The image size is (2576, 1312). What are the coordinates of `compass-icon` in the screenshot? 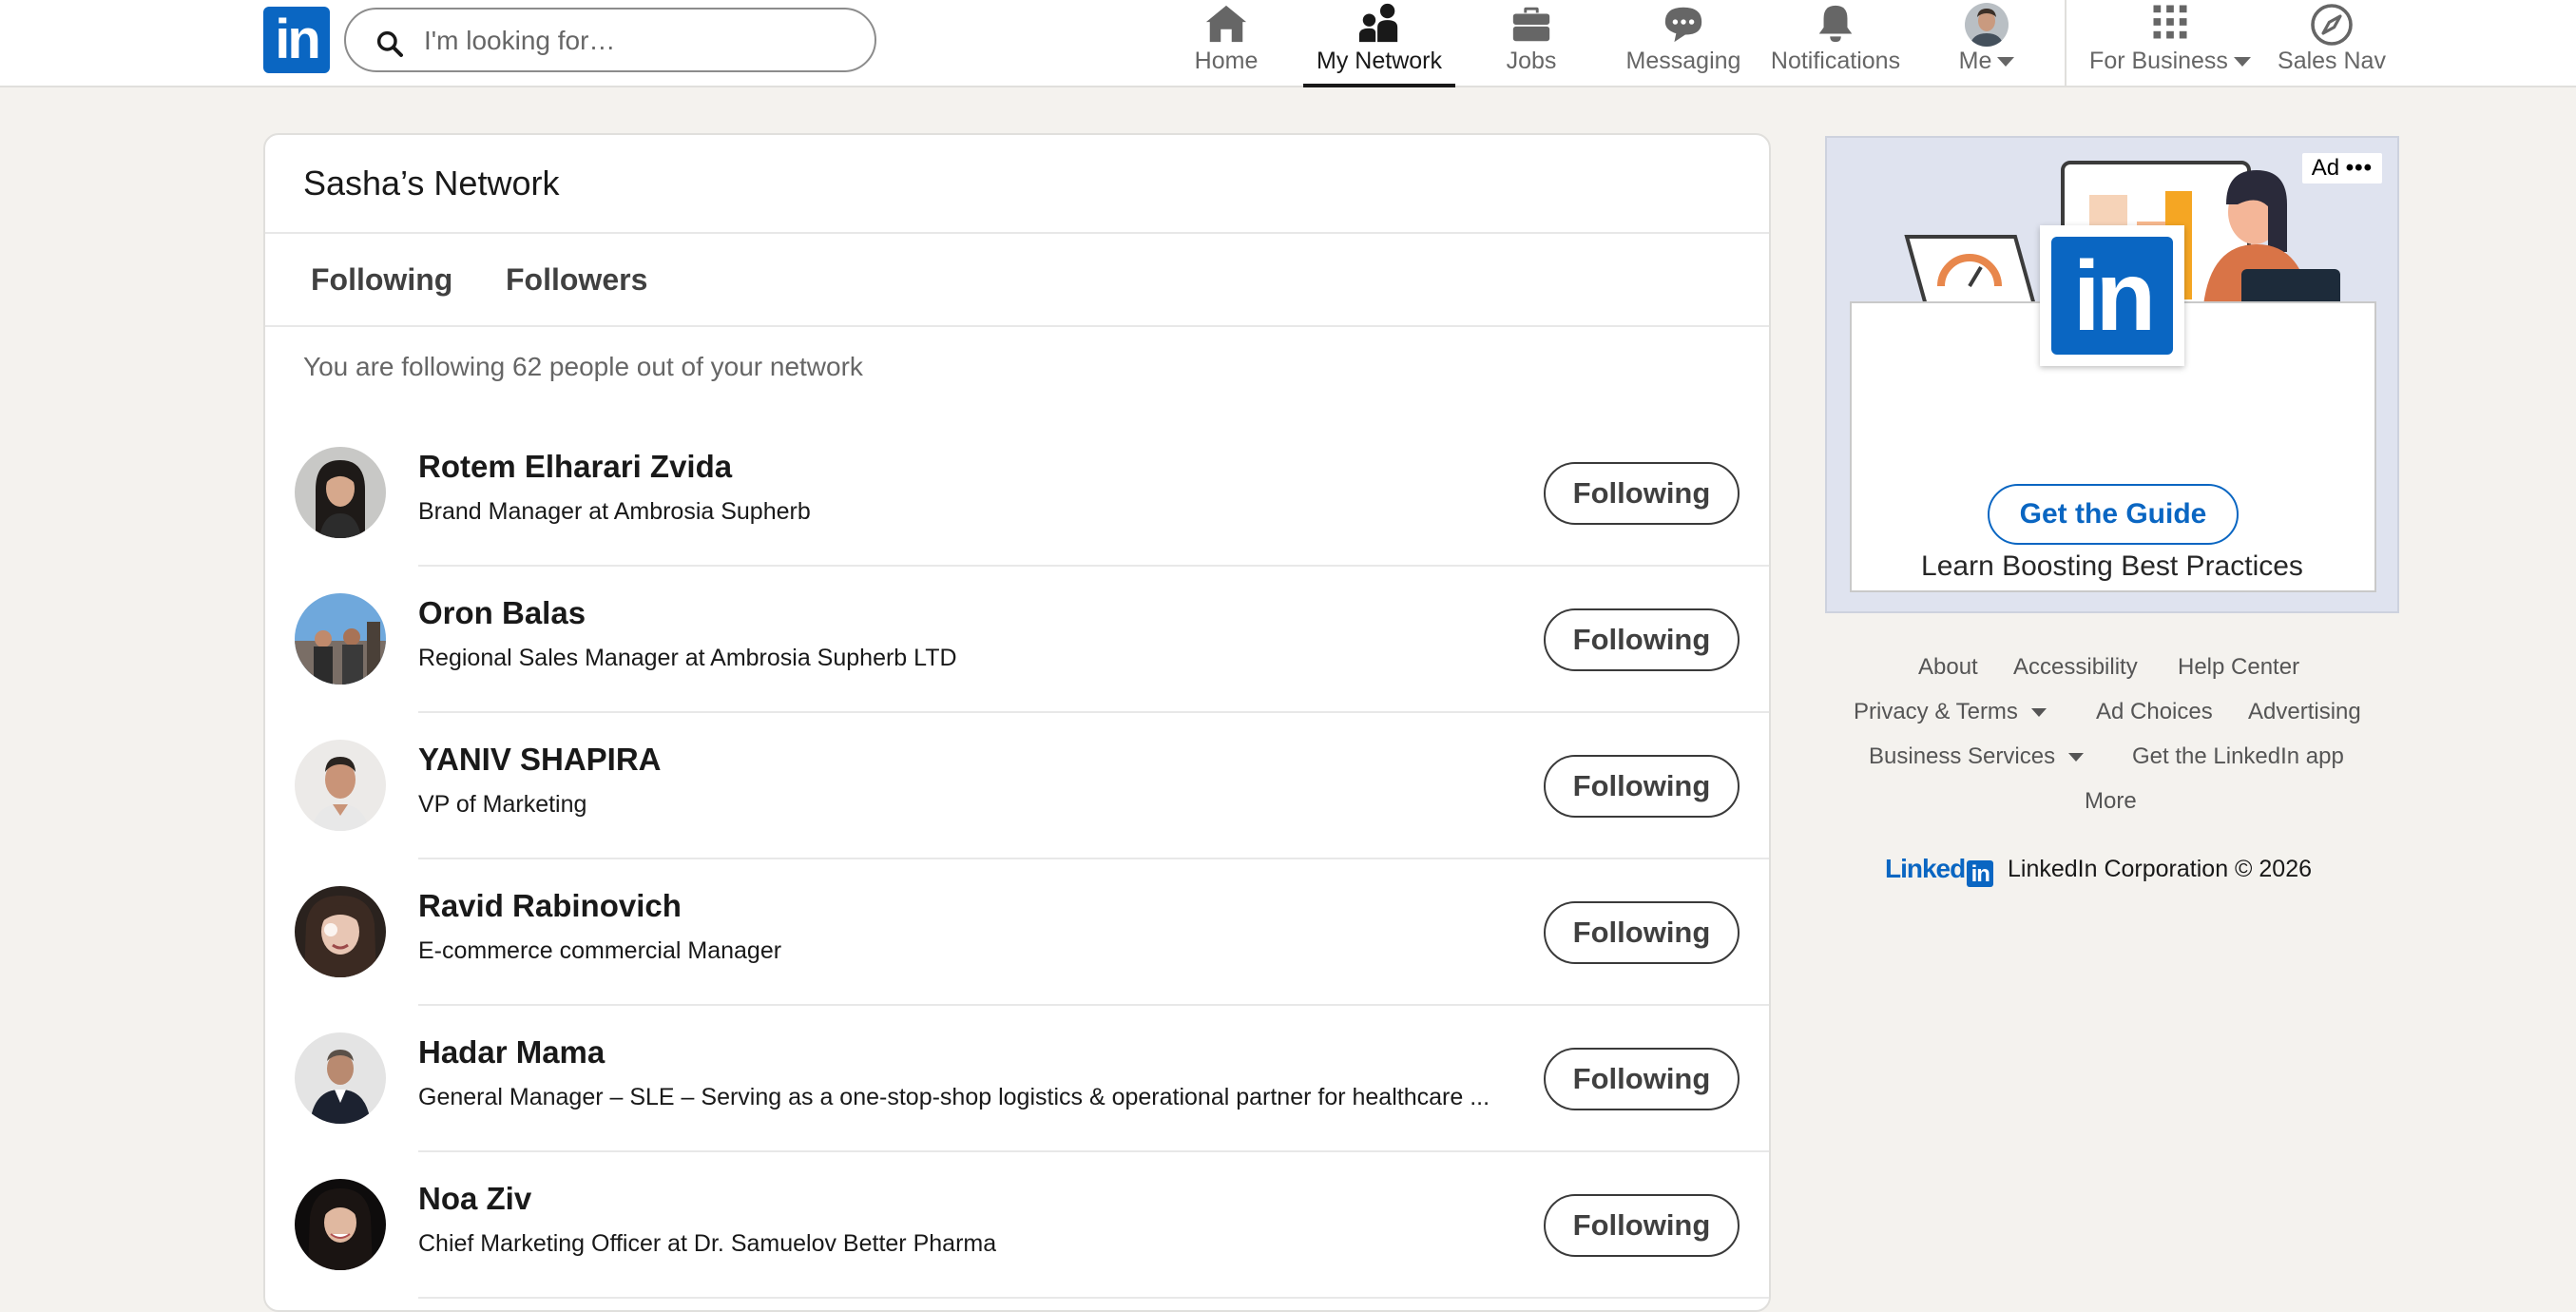 It's located at (2332, 25).